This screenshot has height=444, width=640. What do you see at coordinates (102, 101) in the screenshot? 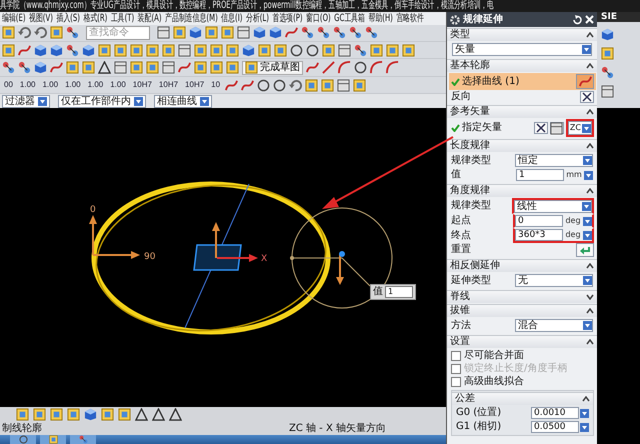
I see `filter-dropdown: 仅在工作部件内` at bounding box center [102, 101].